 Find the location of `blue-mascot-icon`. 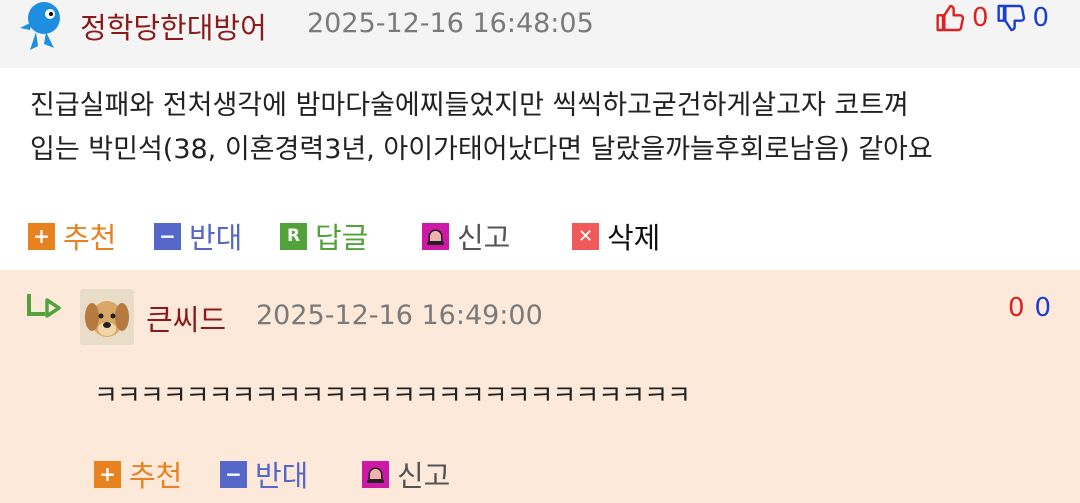

blue-mascot-icon is located at coordinates (40, 26).